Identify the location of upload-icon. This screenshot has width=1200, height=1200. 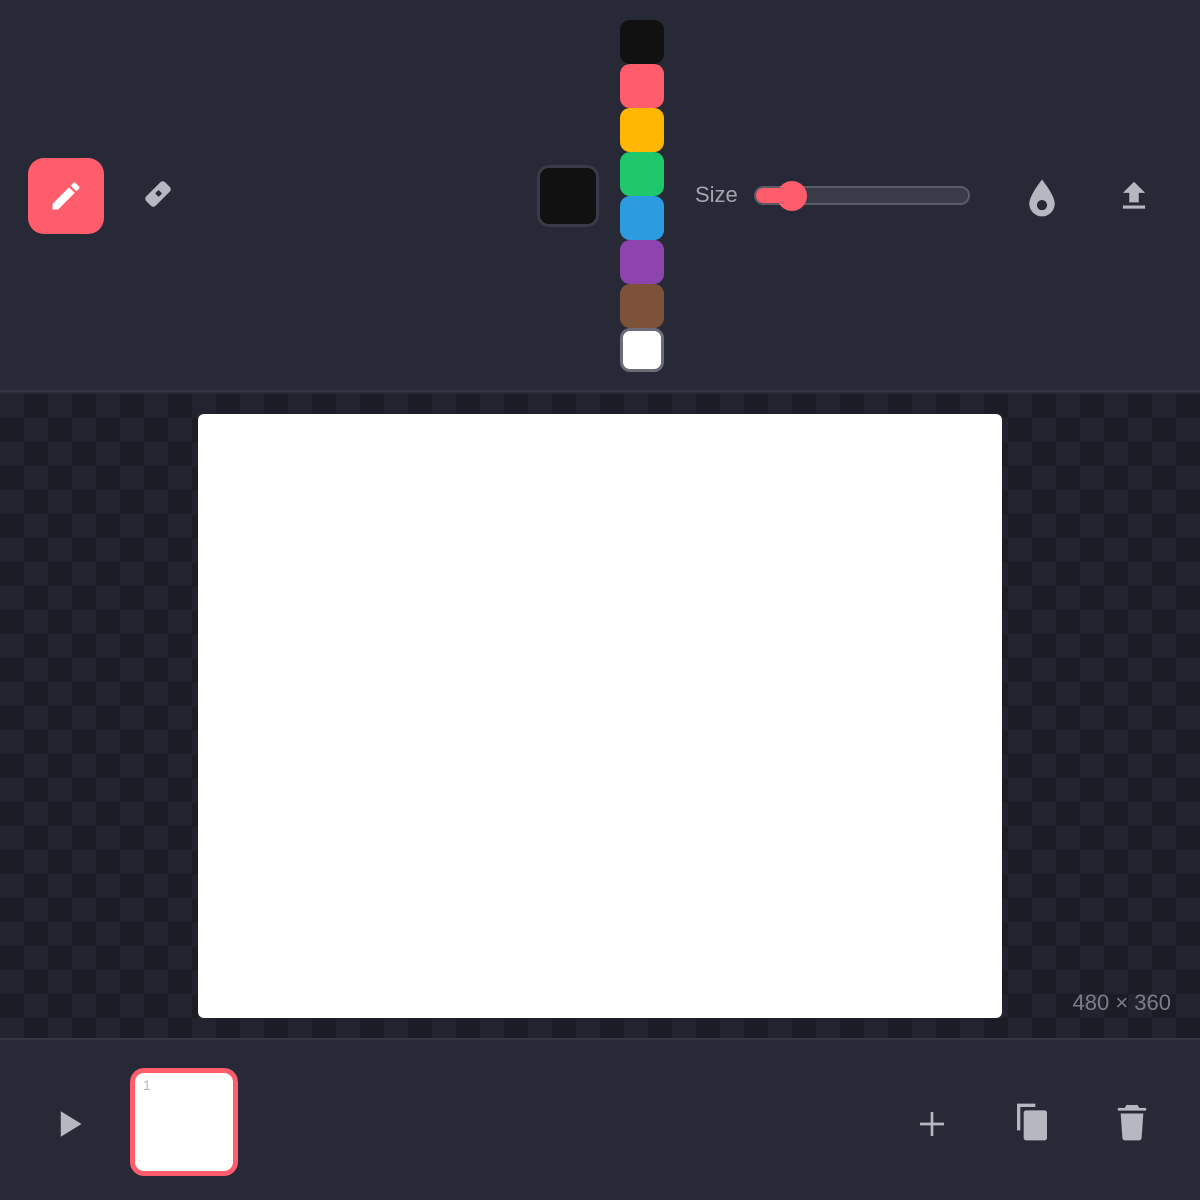
(1134, 195).